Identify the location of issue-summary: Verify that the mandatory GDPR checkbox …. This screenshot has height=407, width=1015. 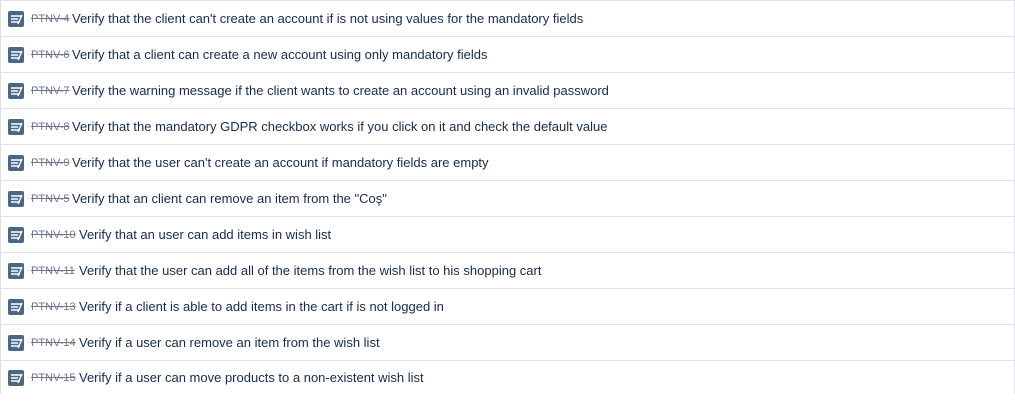
(339, 126).